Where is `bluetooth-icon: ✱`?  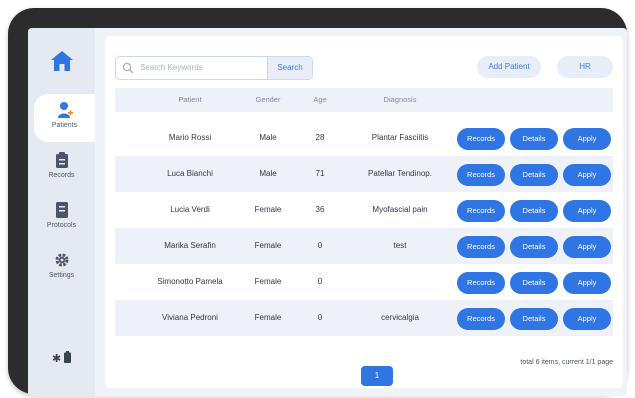 bluetooth-icon: ✱ is located at coordinates (57, 359).